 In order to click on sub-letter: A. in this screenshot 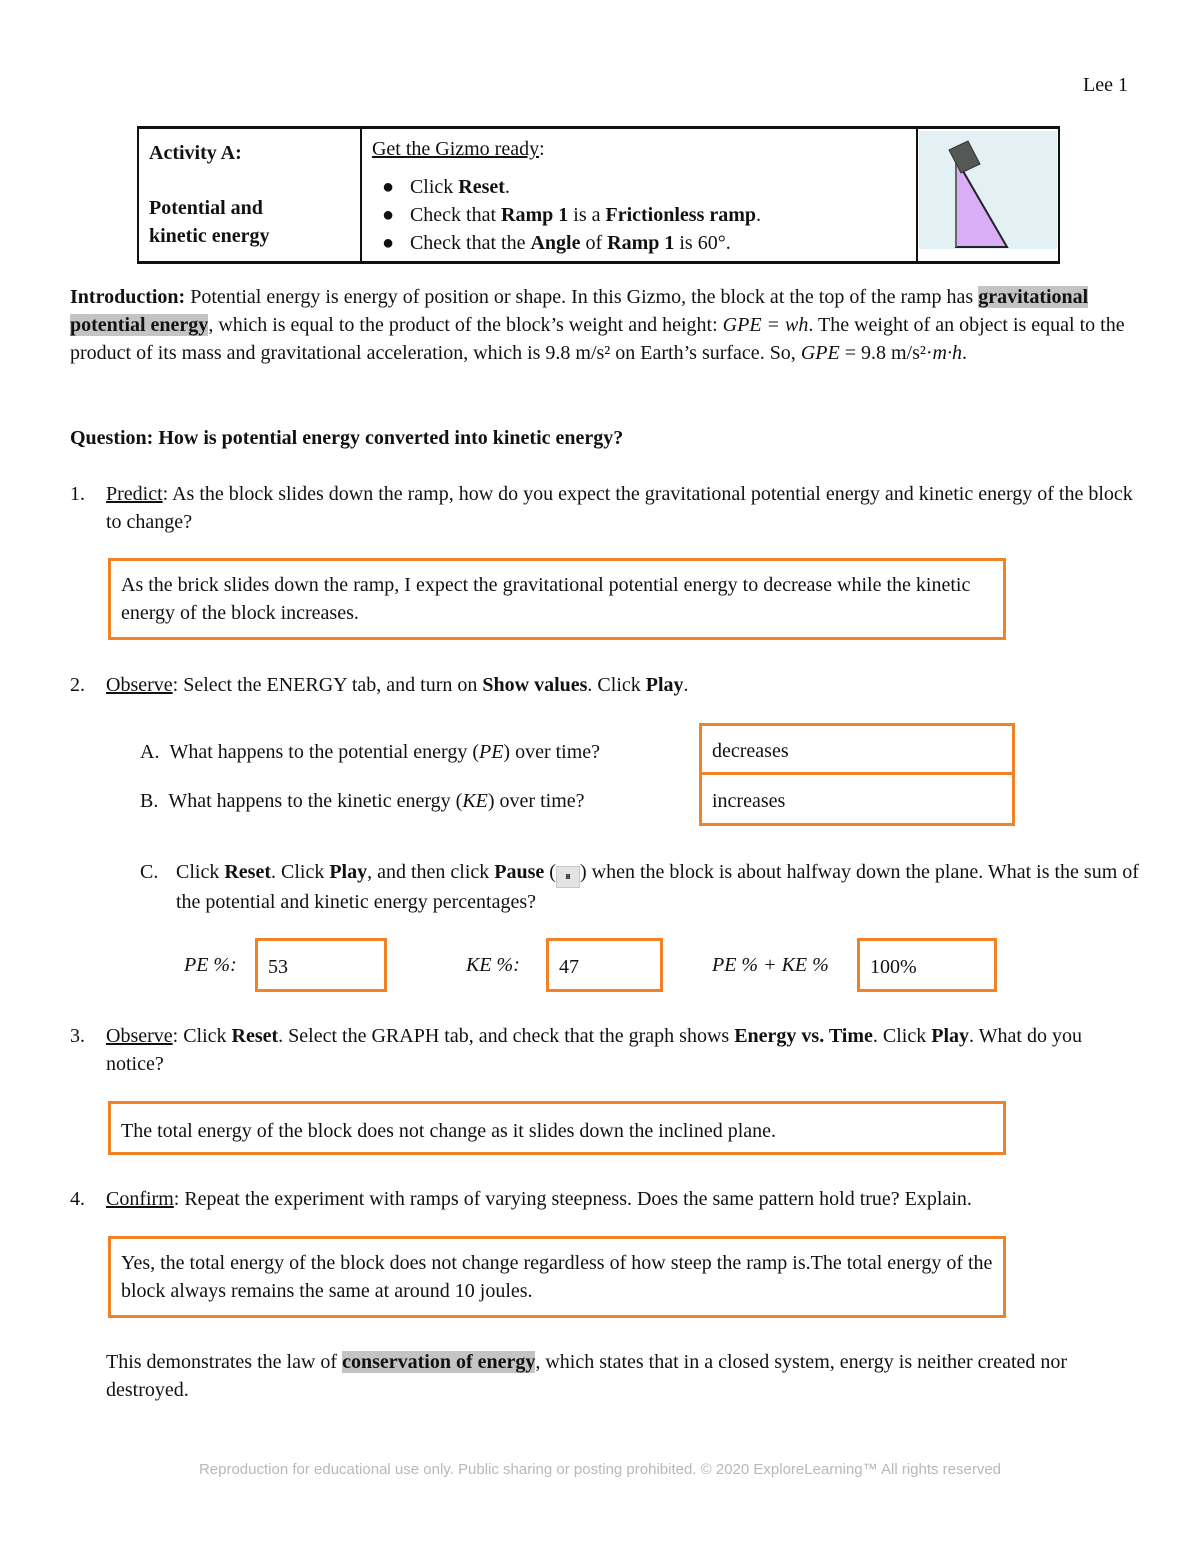, I will do `click(150, 752)`.